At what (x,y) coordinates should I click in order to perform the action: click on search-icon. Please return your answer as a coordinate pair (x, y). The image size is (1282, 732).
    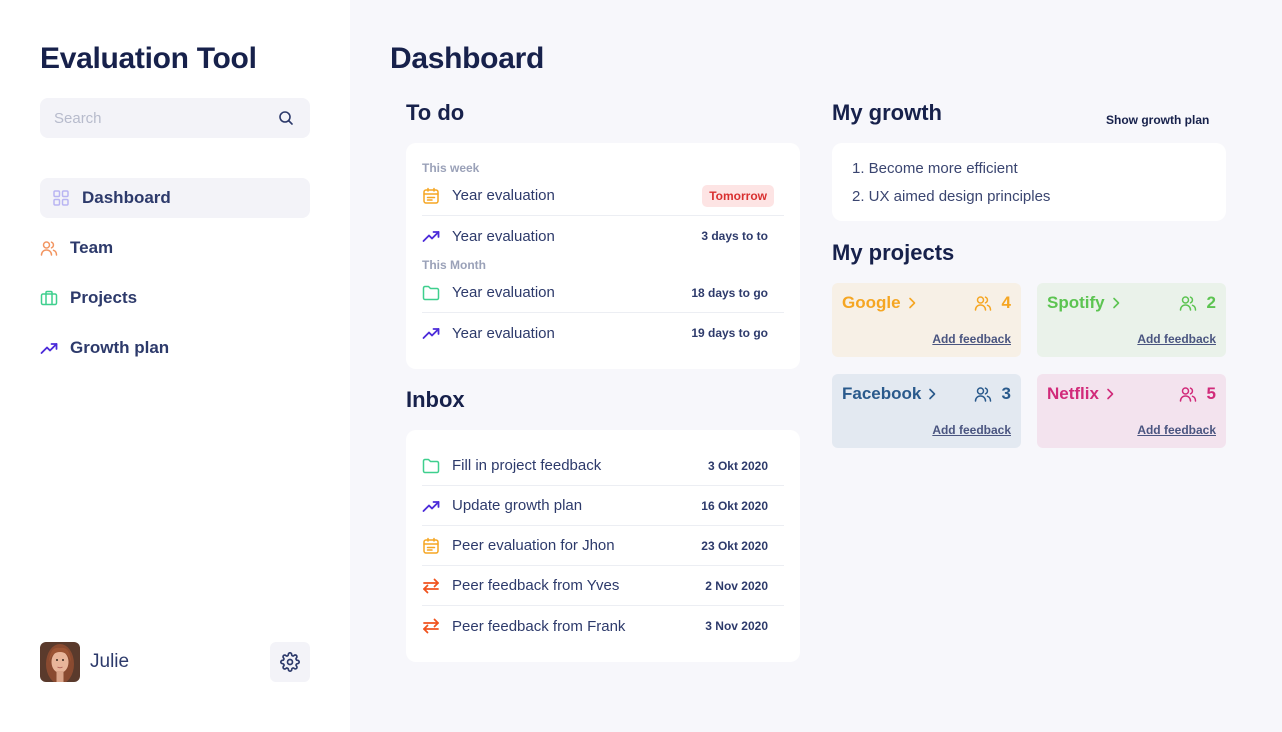
    Looking at the image, I should click on (286, 118).